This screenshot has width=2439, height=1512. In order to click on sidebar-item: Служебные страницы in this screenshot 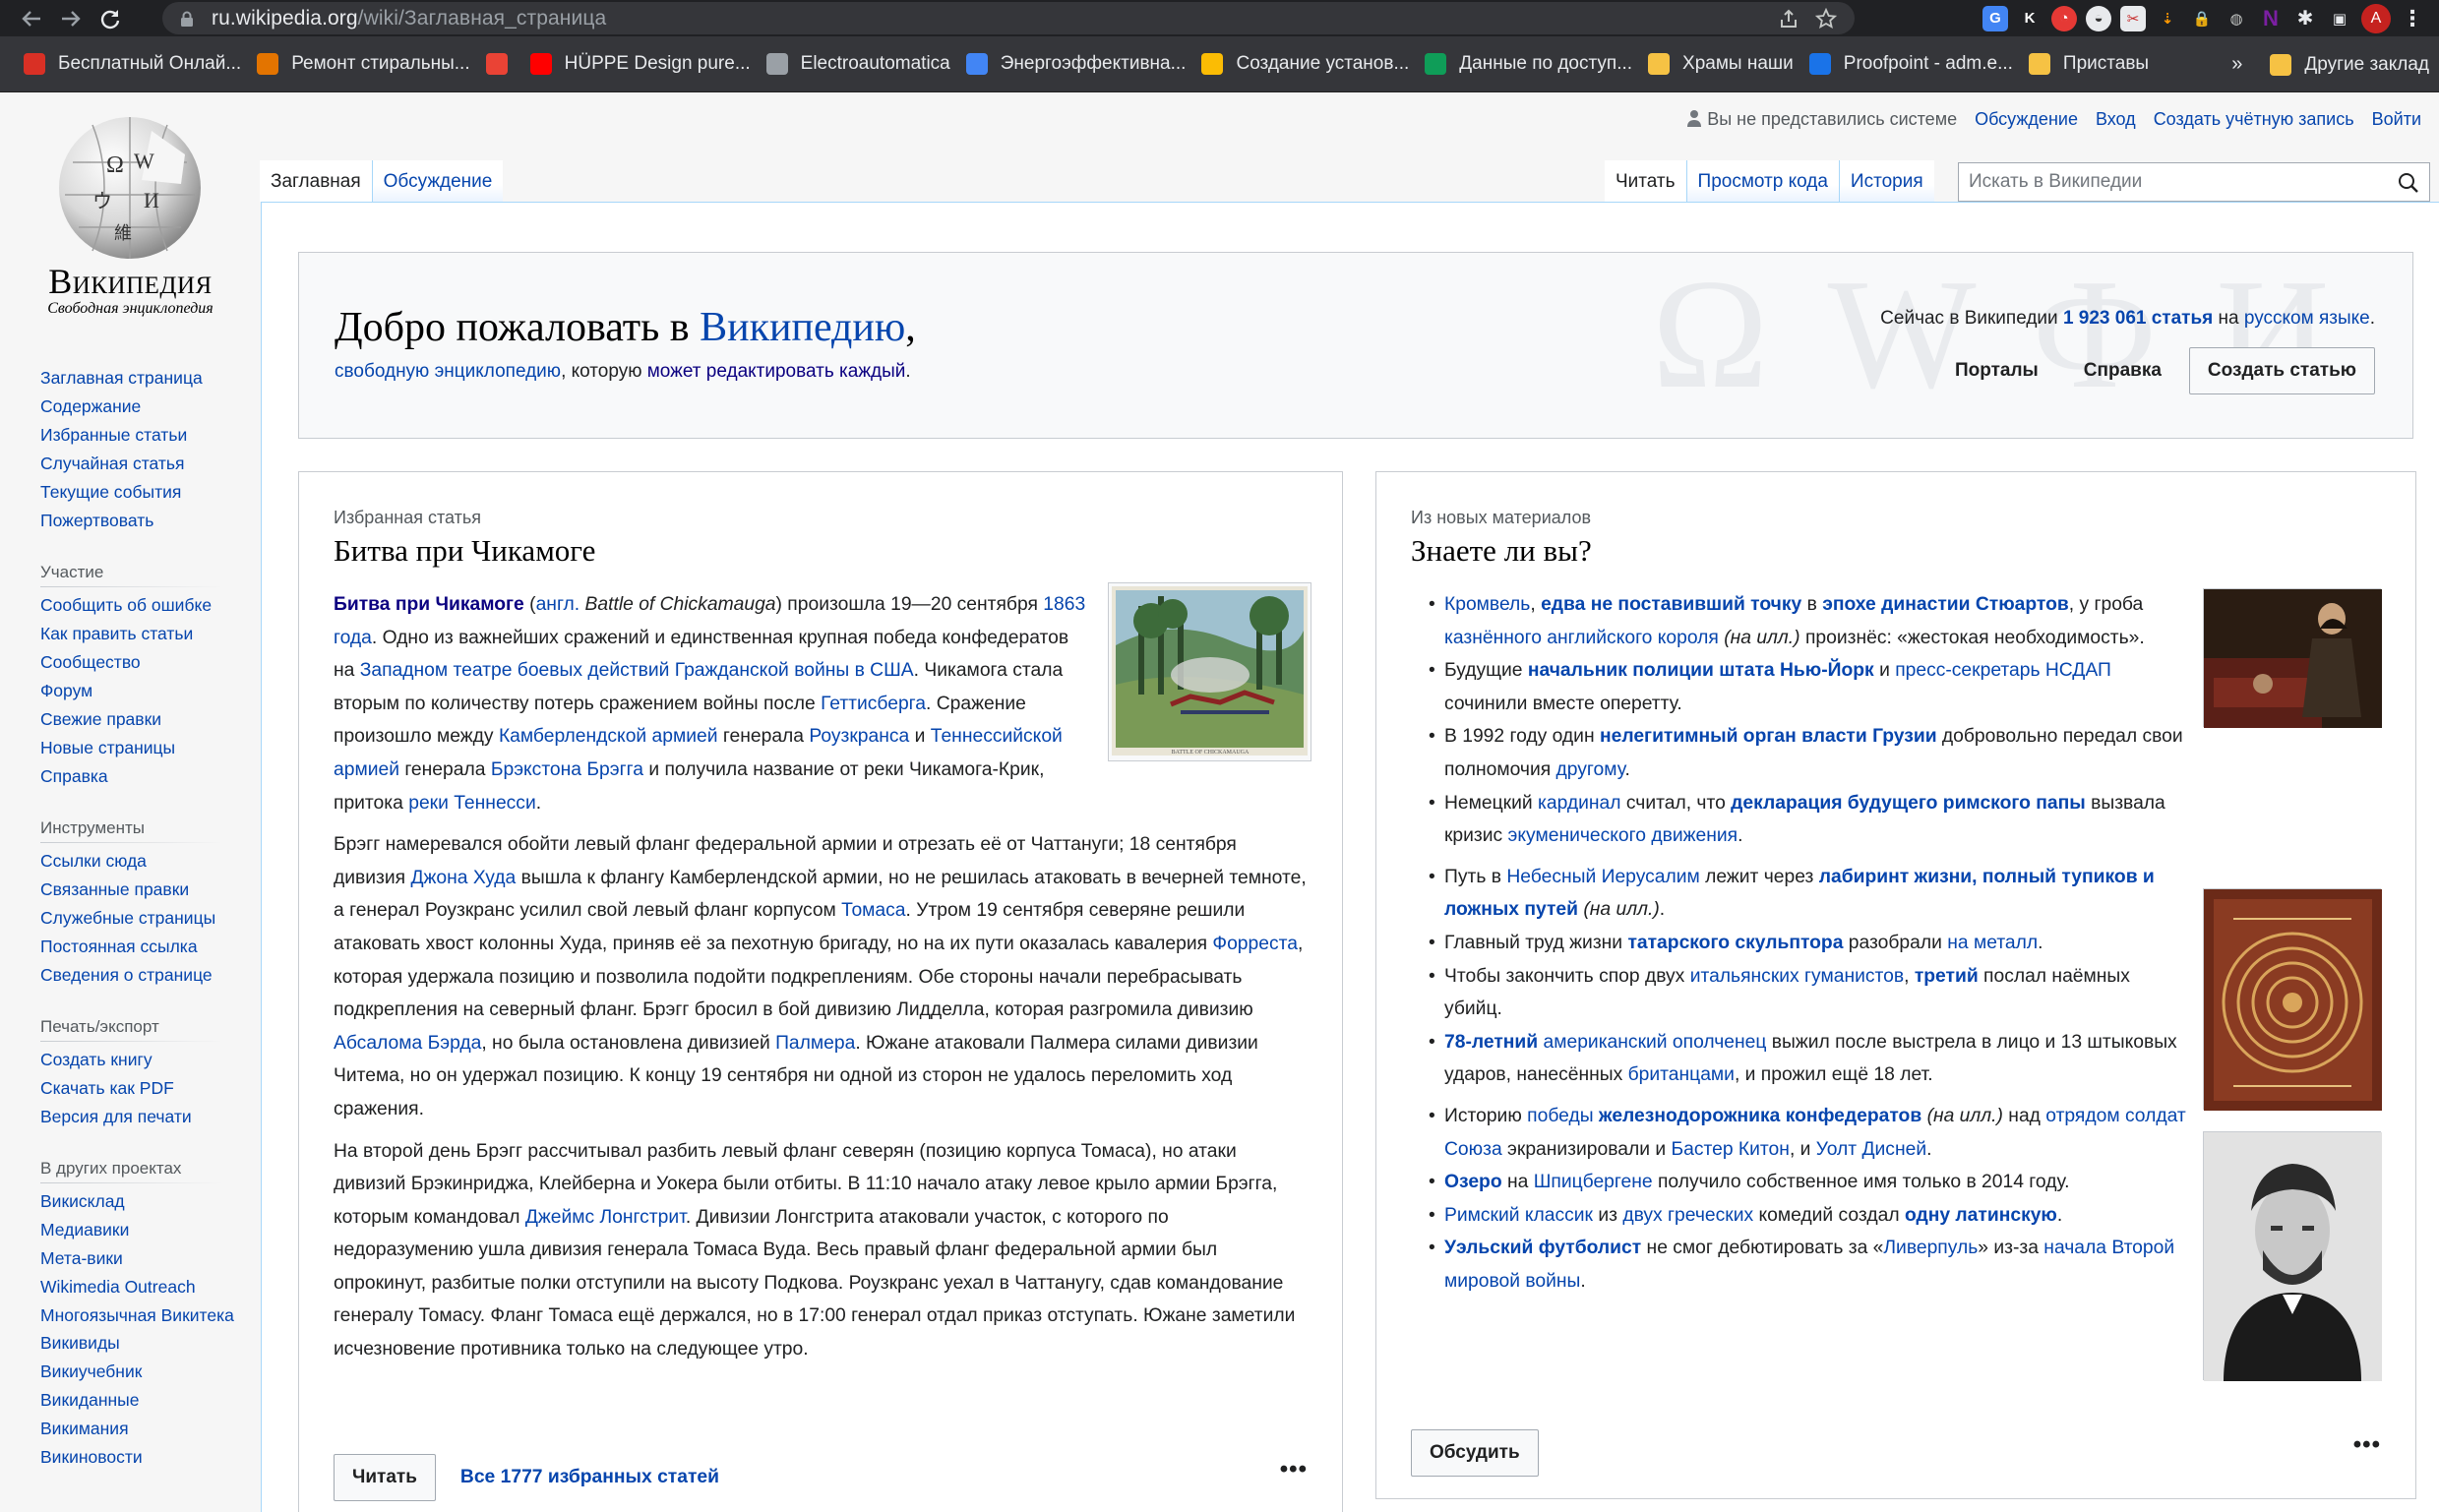, I will do `click(150, 919)`.